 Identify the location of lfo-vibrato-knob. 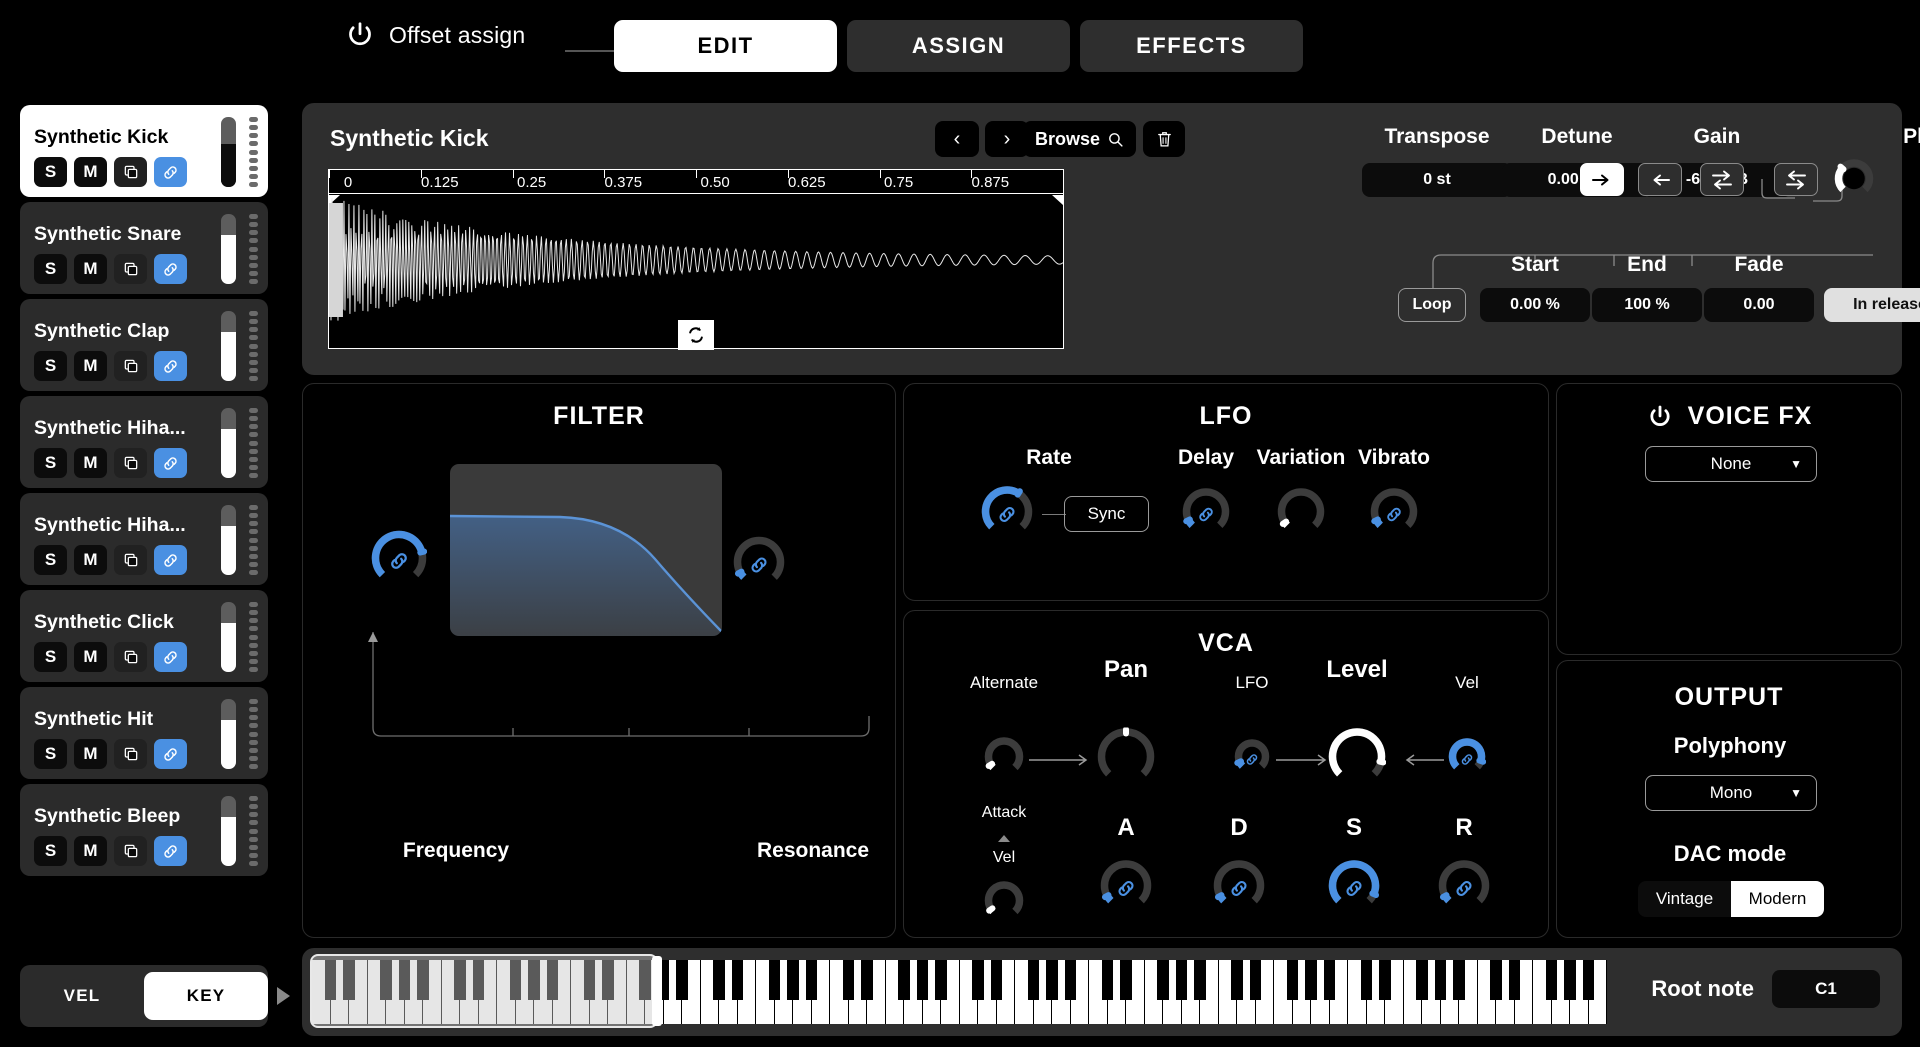
(1394, 514).